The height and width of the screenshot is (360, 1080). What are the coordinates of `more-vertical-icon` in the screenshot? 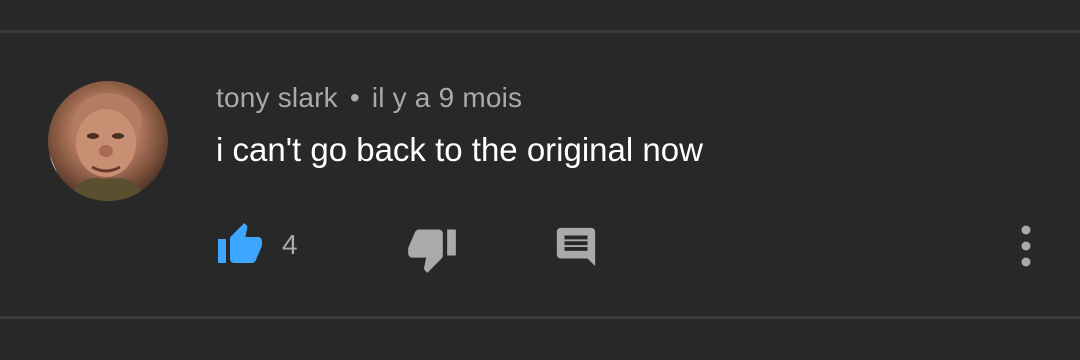 It's located at (1026, 246).